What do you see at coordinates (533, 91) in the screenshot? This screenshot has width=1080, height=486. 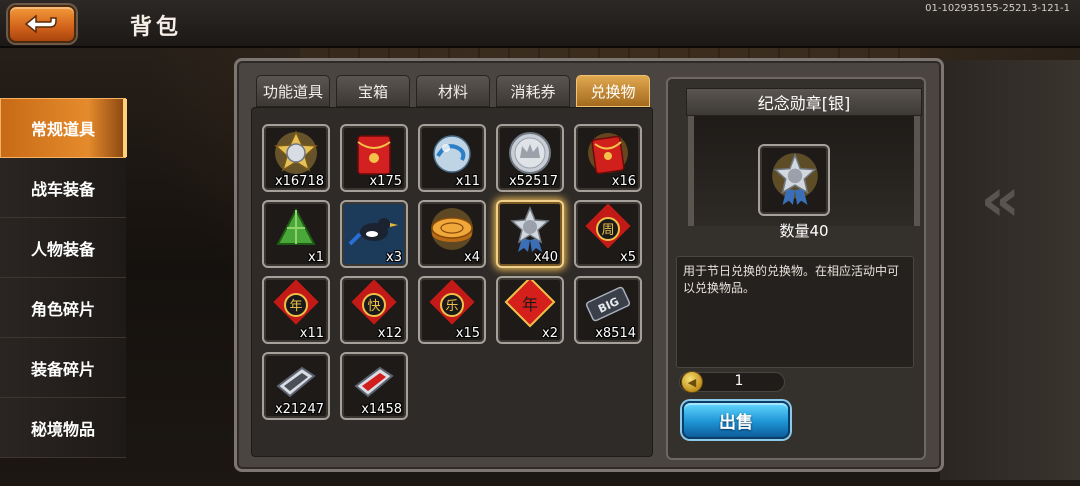 I see `tab-consumable-vouchers: 消耗券` at bounding box center [533, 91].